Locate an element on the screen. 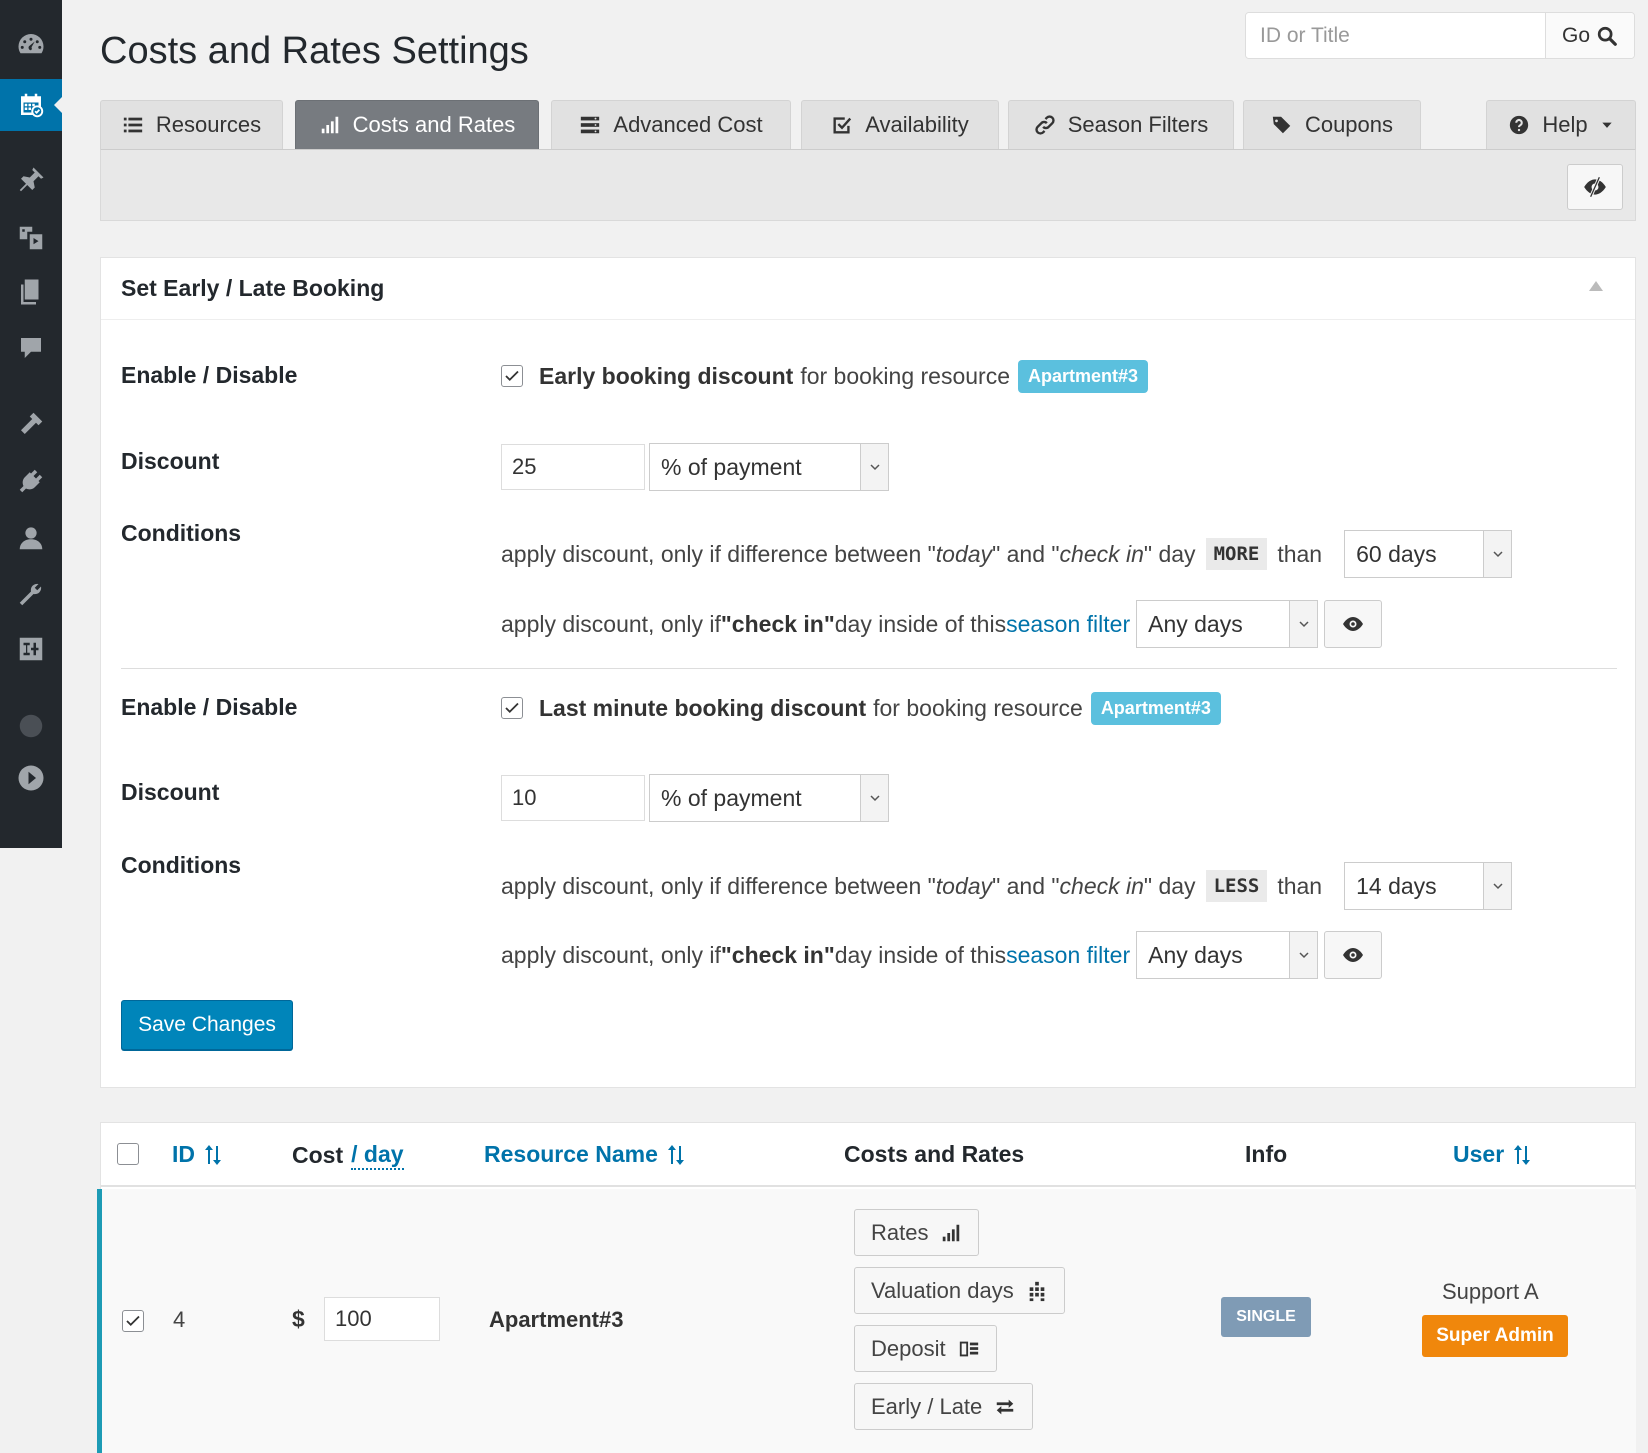 This screenshot has height=1453, width=1648. save-changes-button: Save Changes is located at coordinates (207, 1025).